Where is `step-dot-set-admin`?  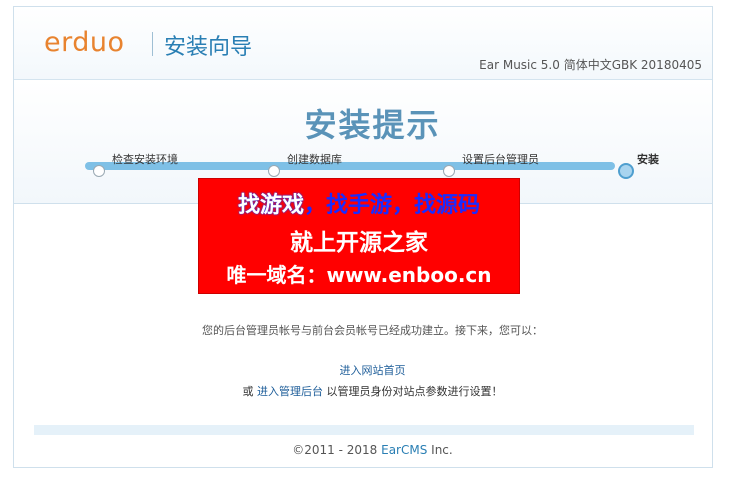
step-dot-set-admin is located at coordinates (449, 171).